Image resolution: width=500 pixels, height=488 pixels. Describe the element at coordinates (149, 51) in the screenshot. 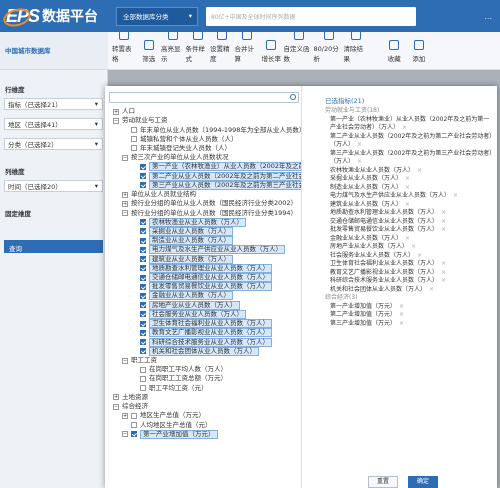

I see `filter-button: 筛选` at that location.